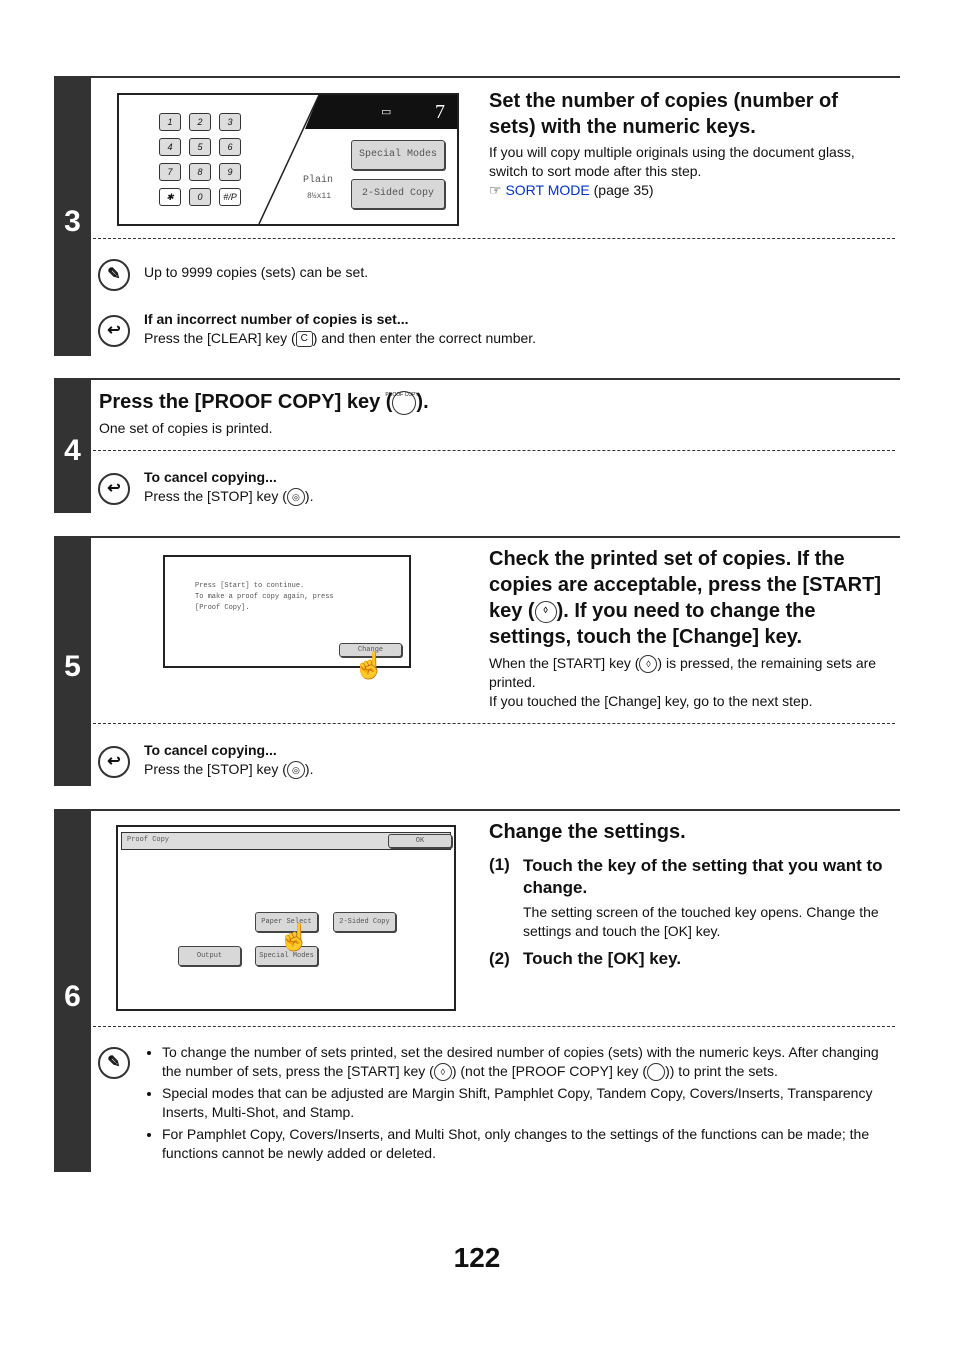 Image resolution: width=954 pixels, height=1351 pixels. I want to click on substep-title: Touch the [OK] key., so click(602, 958).